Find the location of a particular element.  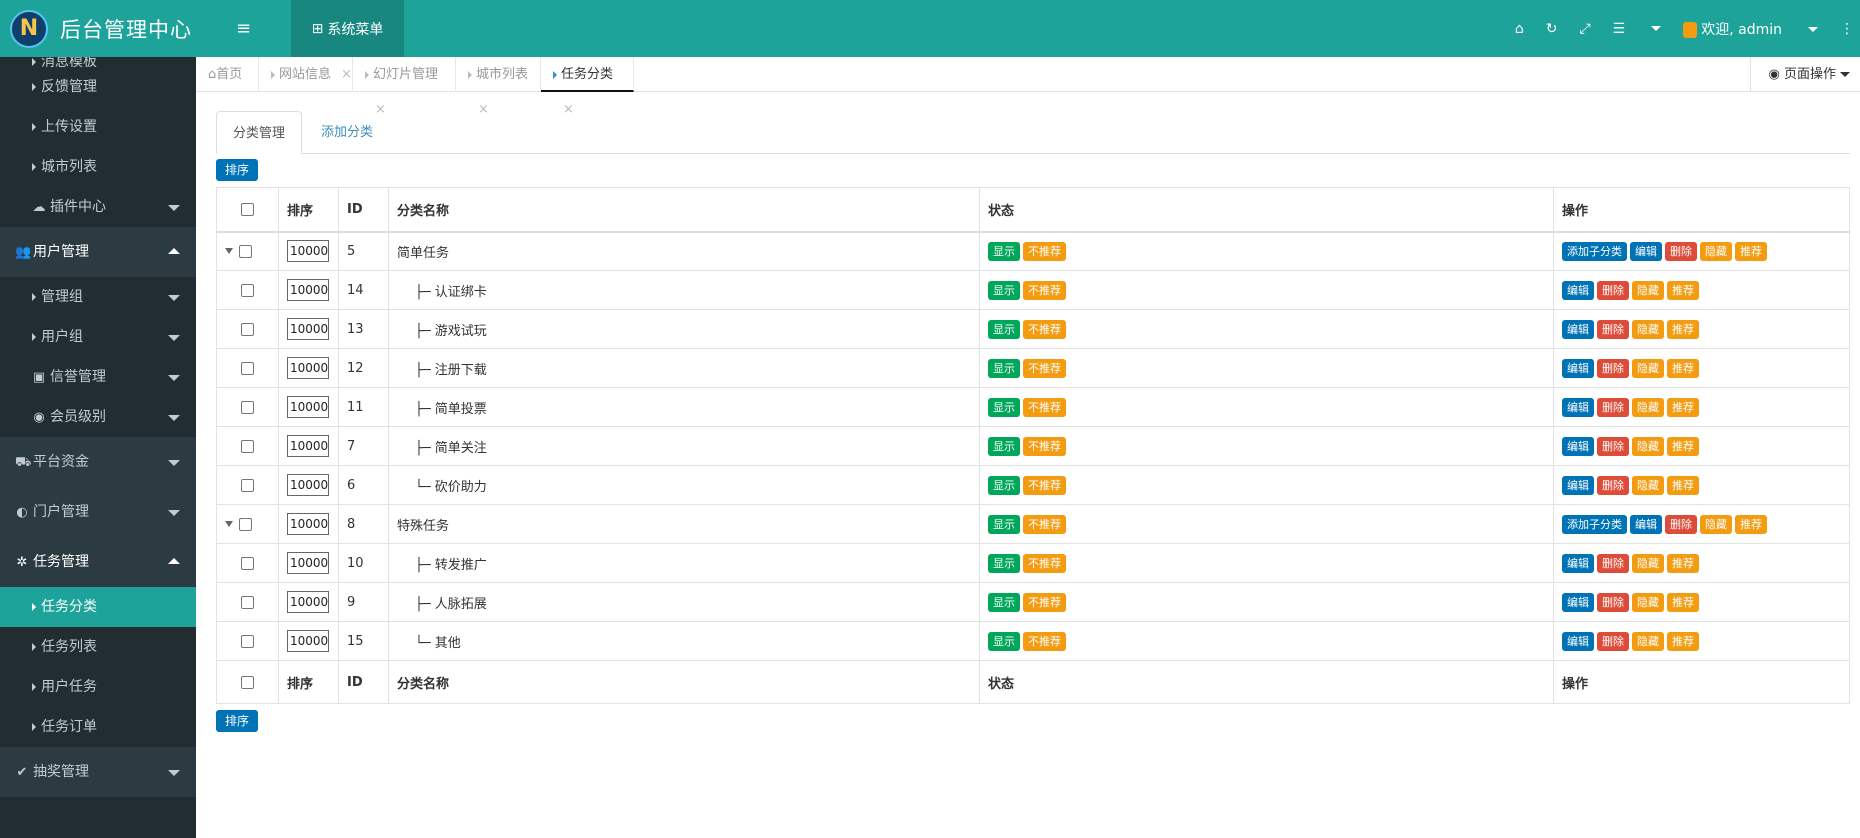

sidebar-item: ⛟ 平台资金 is located at coordinates (98, 462).